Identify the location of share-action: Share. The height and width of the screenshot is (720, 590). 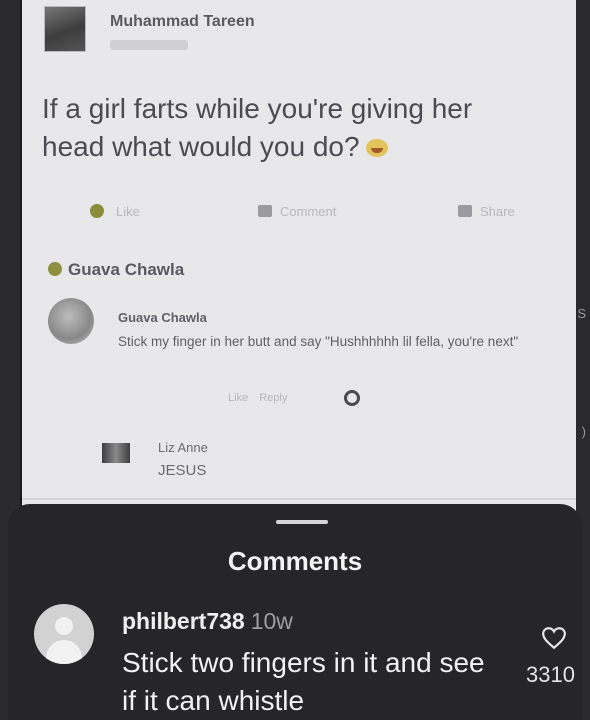
(486, 211).